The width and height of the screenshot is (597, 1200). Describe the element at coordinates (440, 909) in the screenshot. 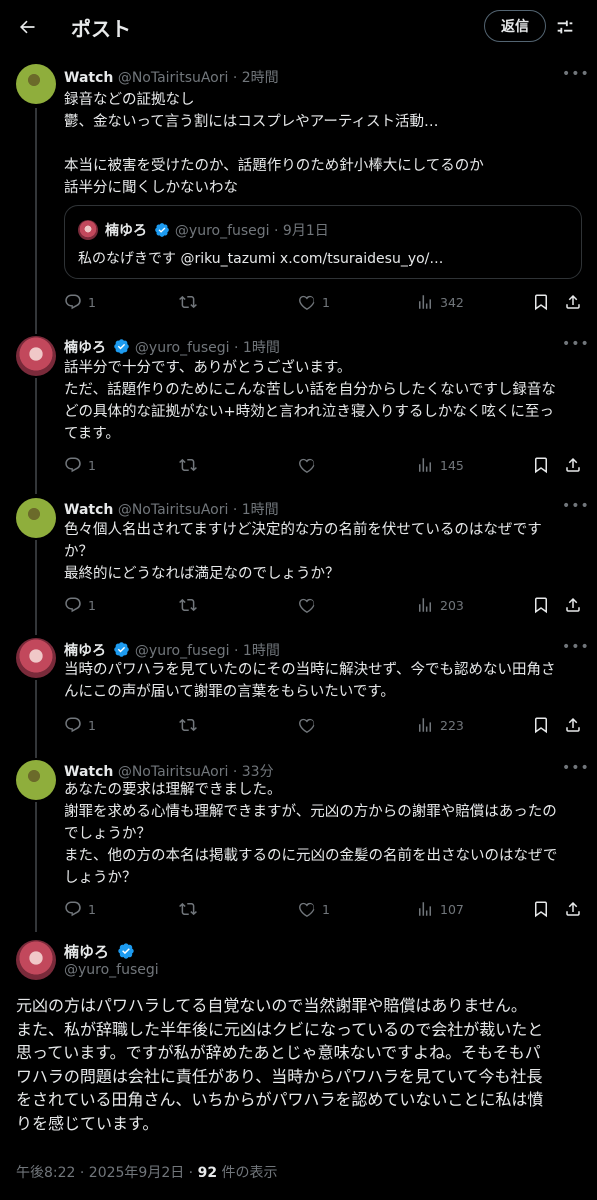

I see `views-action: 107` at that location.